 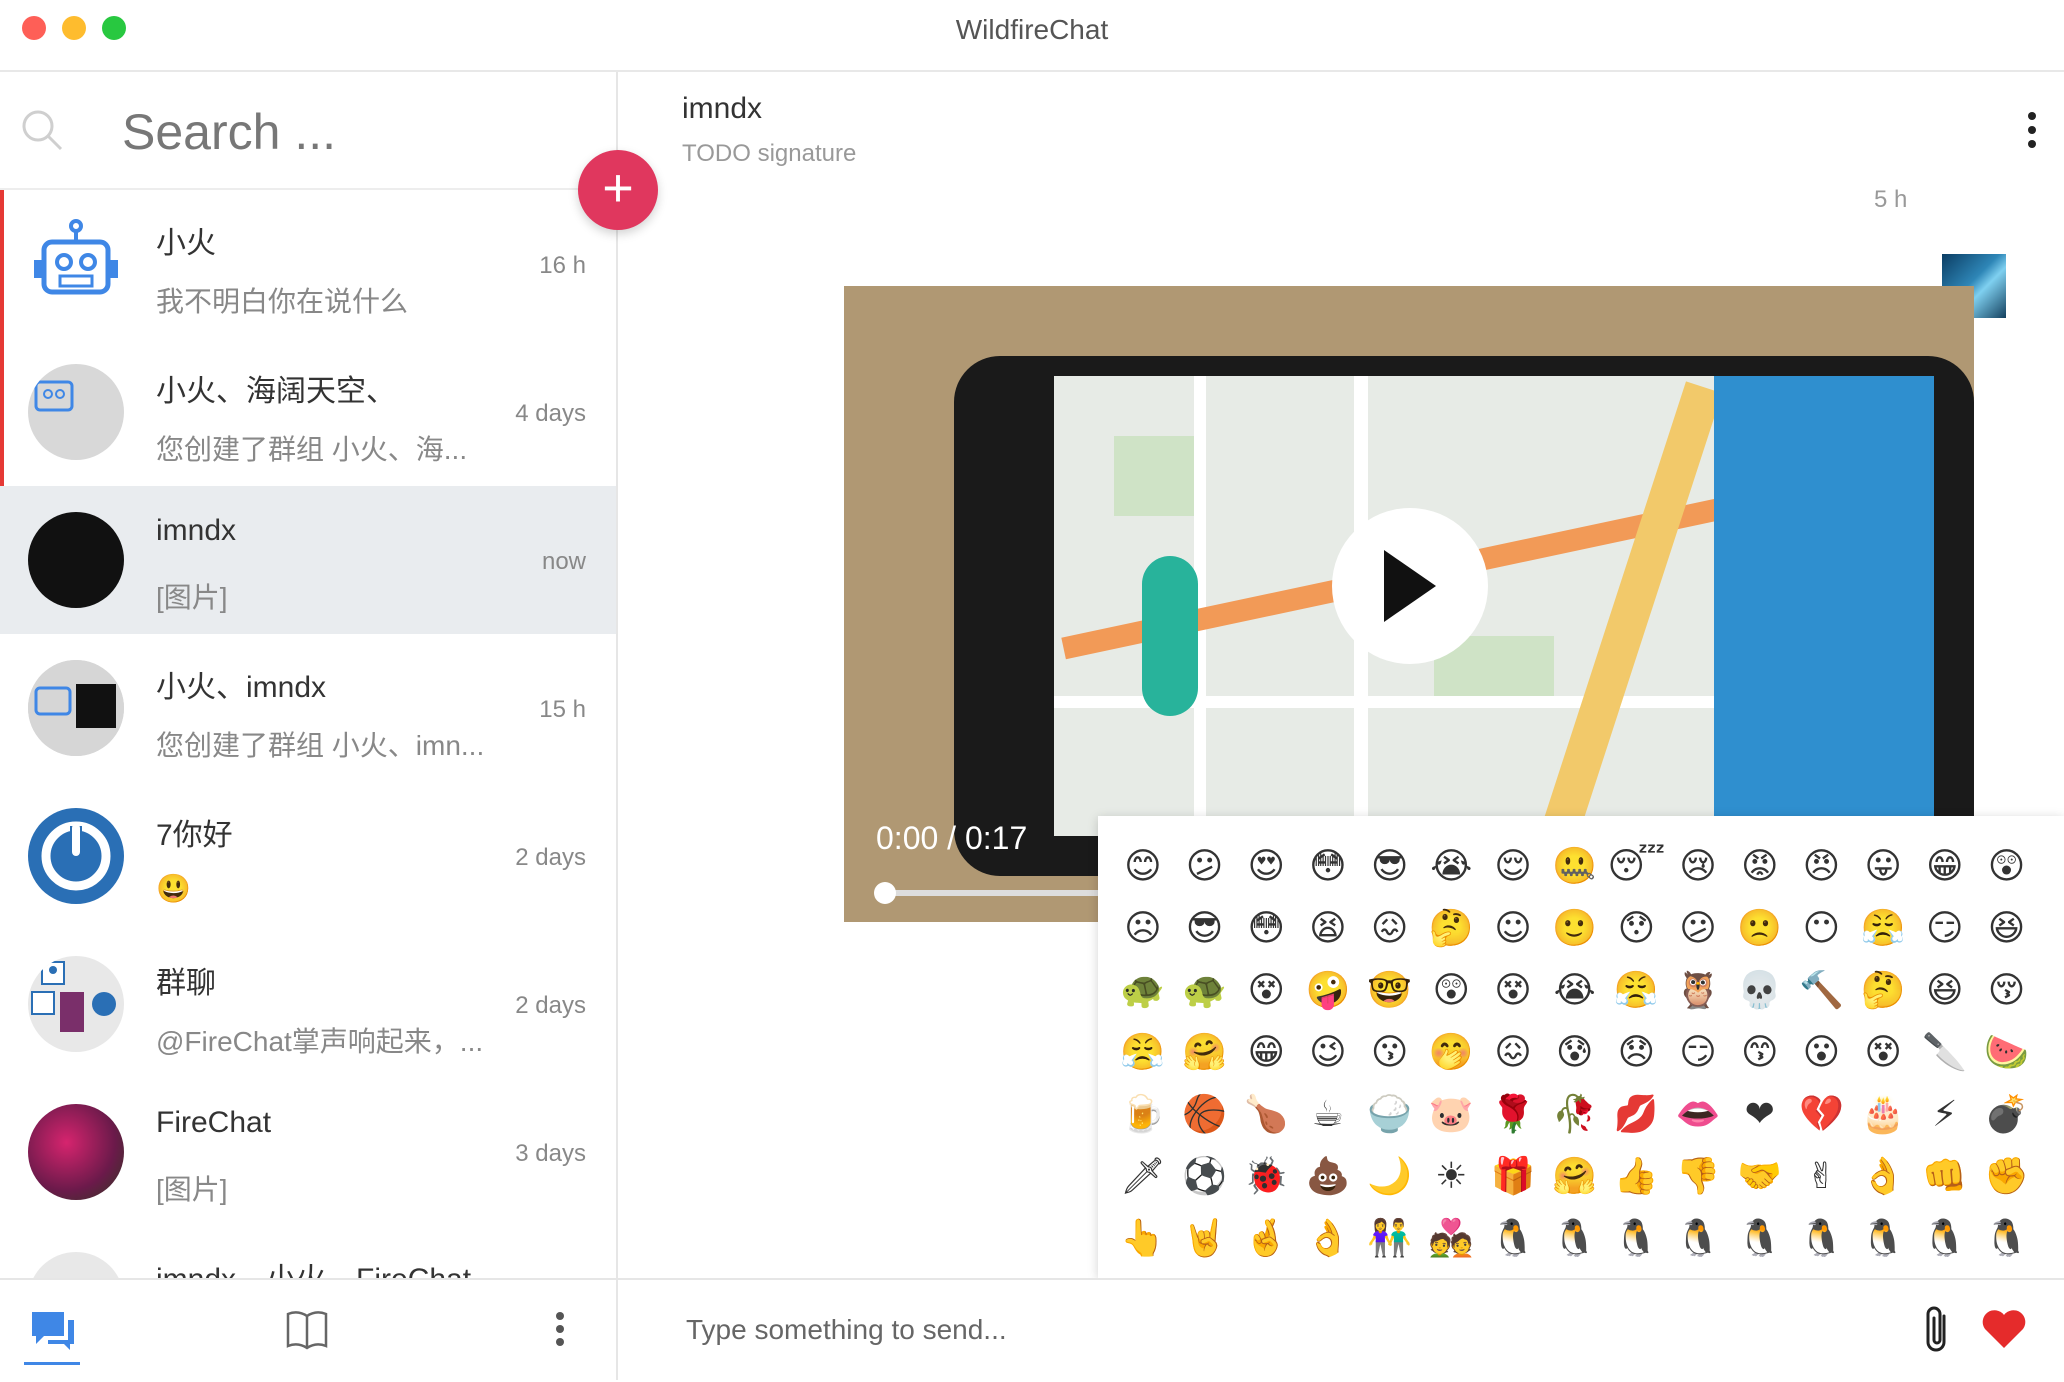 What do you see at coordinates (1143, 867) in the screenshot?
I see `emoji-item: 😊` at bounding box center [1143, 867].